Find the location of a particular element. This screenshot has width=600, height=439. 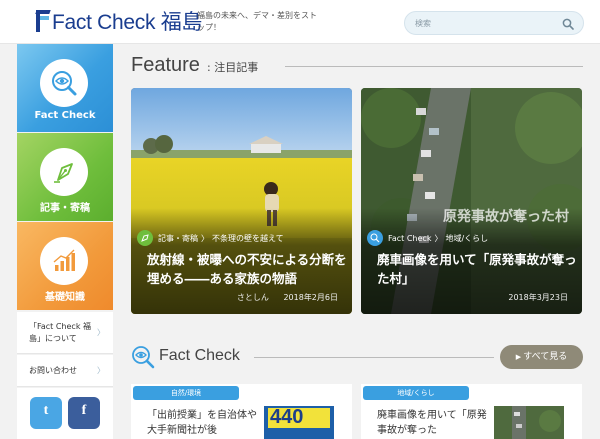

card-meta: 2018年3月23日 is located at coordinates (538, 297).